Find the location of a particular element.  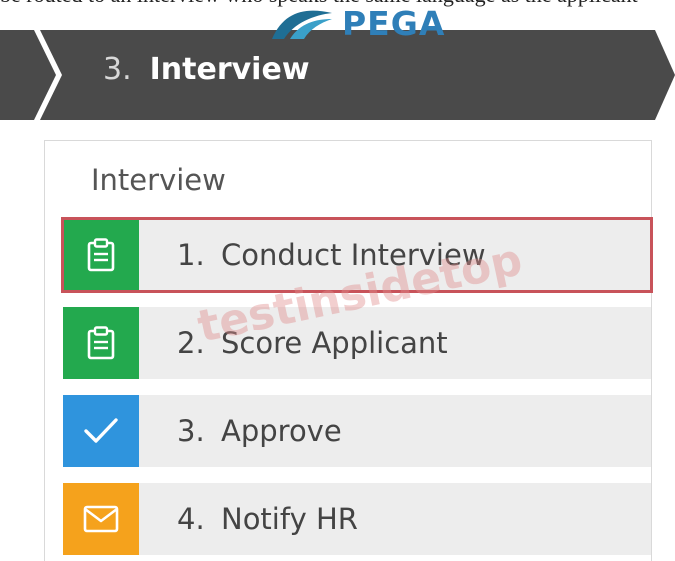

pega-logo: PEGA is located at coordinates (357, 23).